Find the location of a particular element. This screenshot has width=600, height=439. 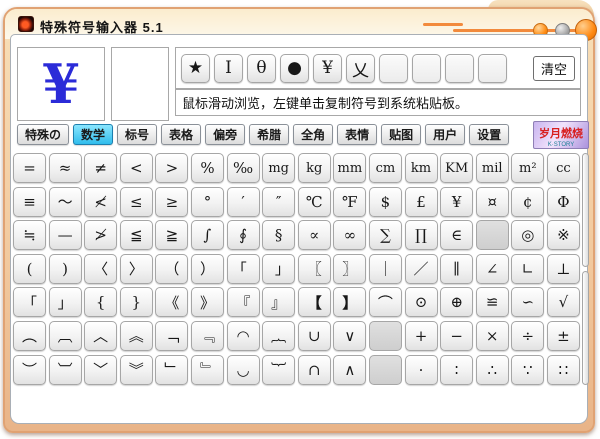

symbol-cell: ≡ is located at coordinates (29, 201).